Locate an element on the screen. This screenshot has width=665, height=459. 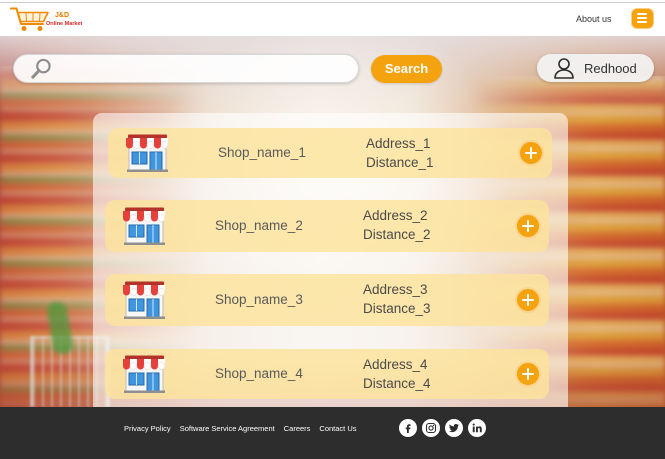
footer-link-privacy-policy: Privacy Policy is located at coordinates (147, 429).